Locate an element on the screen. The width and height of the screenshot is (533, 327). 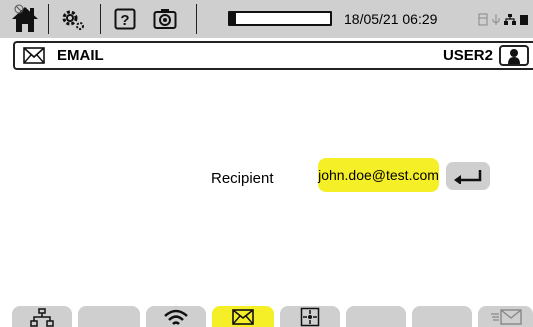
recipient-input: john.doe@test.com is located at coordinates (378, 175).